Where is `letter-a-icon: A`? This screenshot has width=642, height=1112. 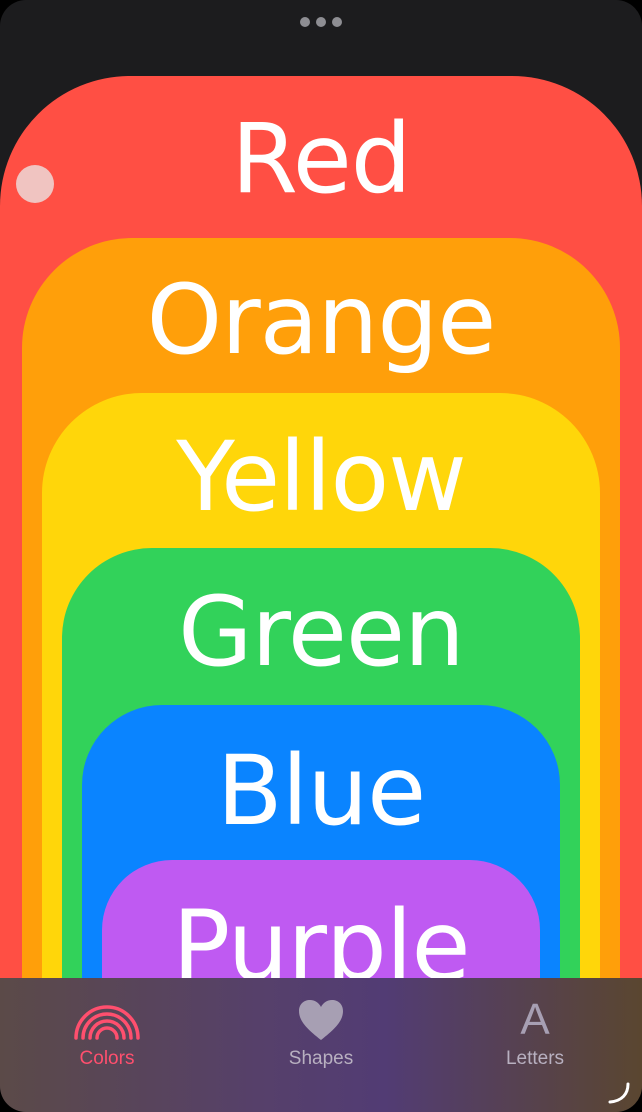 letter-a-icon: A is located at coordinates (535, 1020).